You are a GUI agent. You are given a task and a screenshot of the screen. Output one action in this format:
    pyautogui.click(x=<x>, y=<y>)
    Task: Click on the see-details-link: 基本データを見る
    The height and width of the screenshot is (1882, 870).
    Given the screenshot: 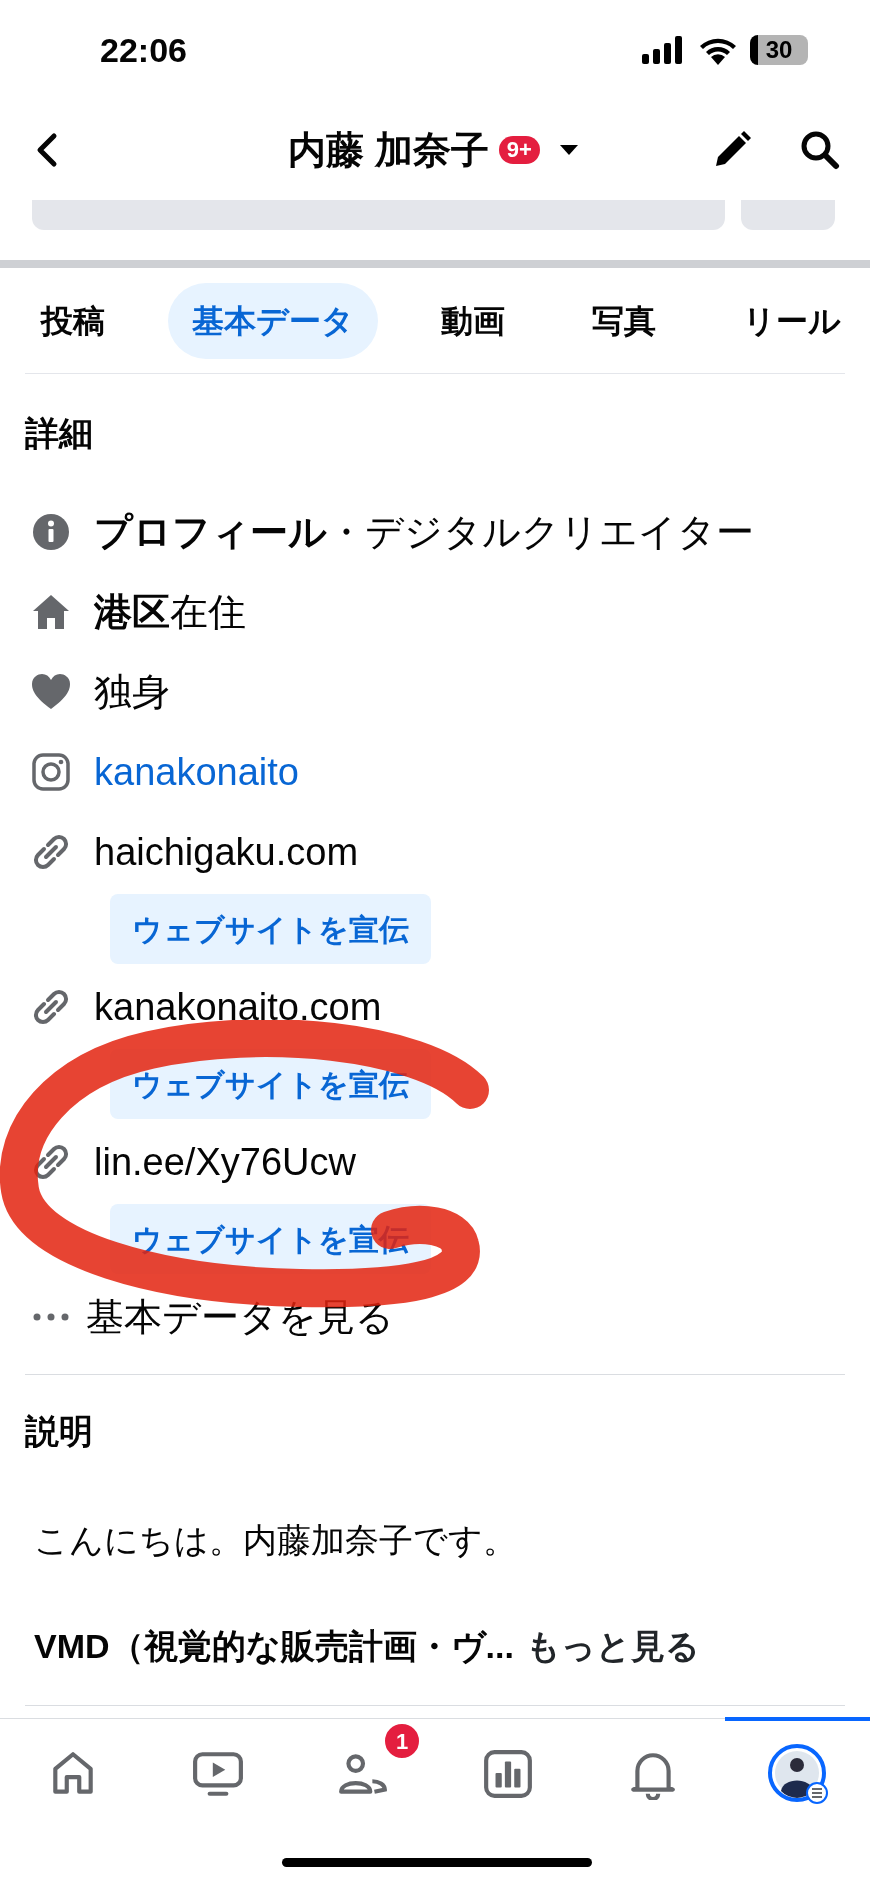 What is the action you would take?
    pyautogui.click(x=240, y=1317)
    